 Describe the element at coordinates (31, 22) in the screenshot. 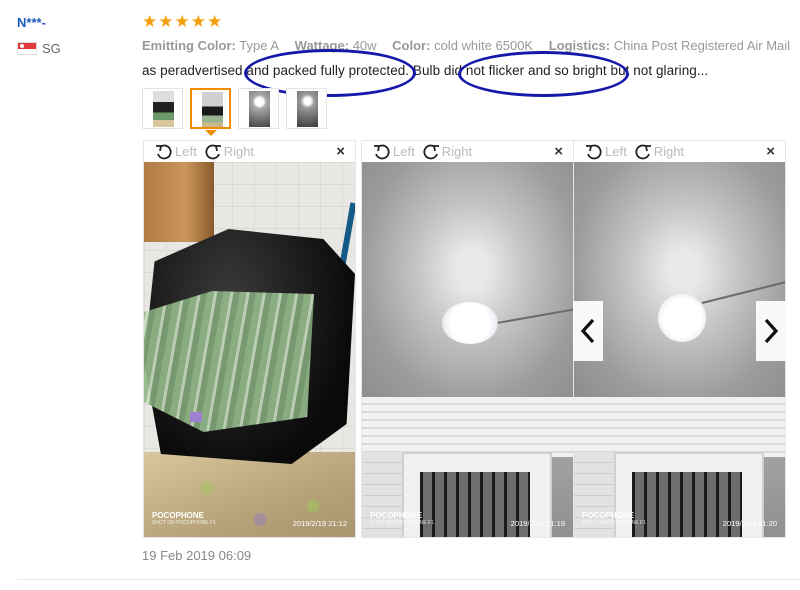

I see `reviewer-name: N***-` at that location.